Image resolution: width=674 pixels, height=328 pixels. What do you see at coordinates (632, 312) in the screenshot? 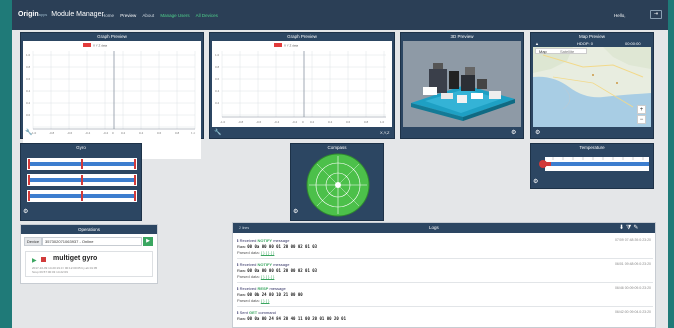
I see `log-timestamp: 06/42:00 09:04.0:23:20` at bounding box center [632, 312].